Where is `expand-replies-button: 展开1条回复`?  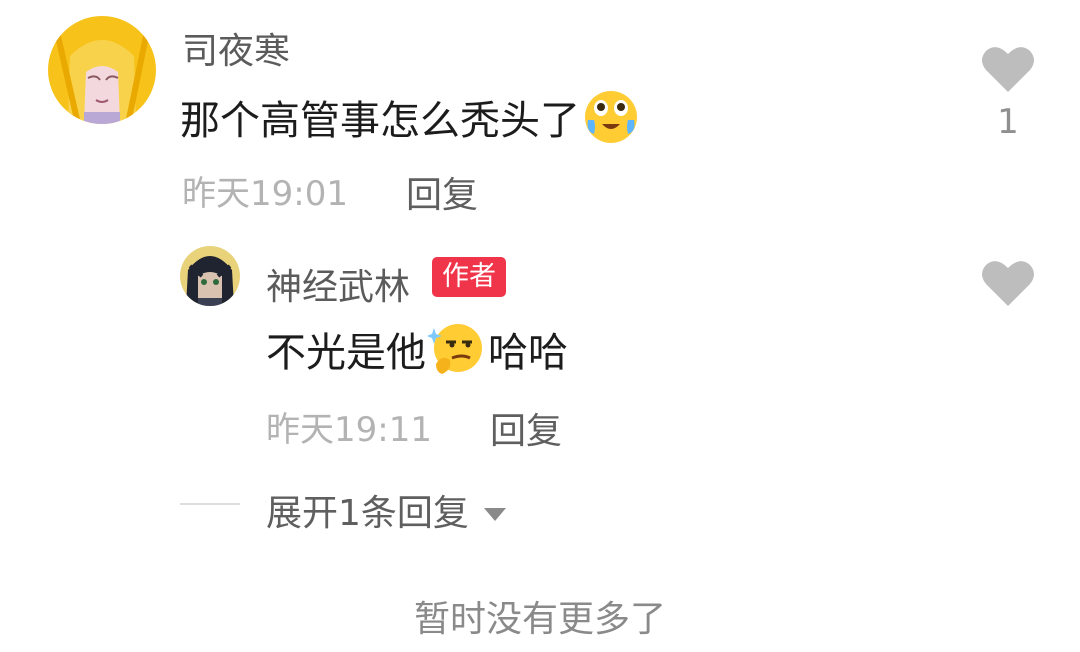
expand-replies-button: 展开1条回复 is located at coordinates (386, 510).